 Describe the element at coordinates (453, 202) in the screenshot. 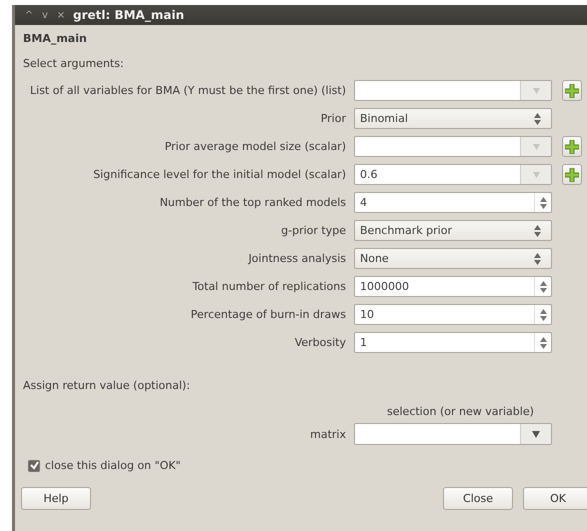

I see `spin-field: 4` at that location.